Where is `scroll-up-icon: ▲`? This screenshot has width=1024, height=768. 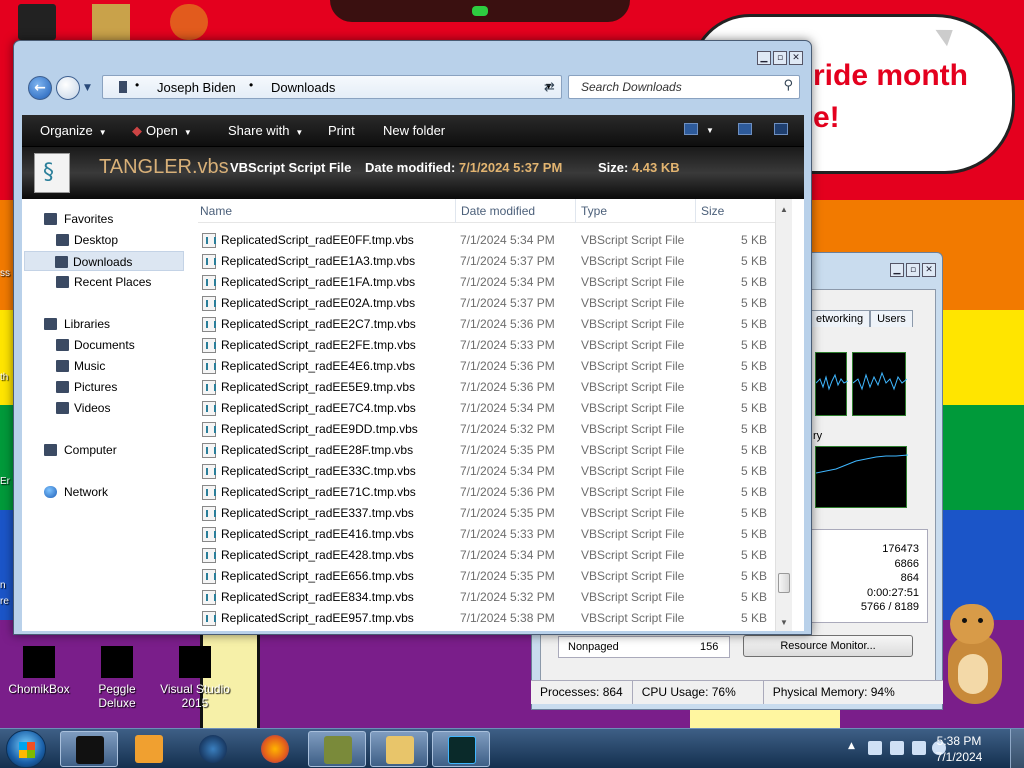 scroll-up-icon: ▲ is located at coordinates (784, 209).